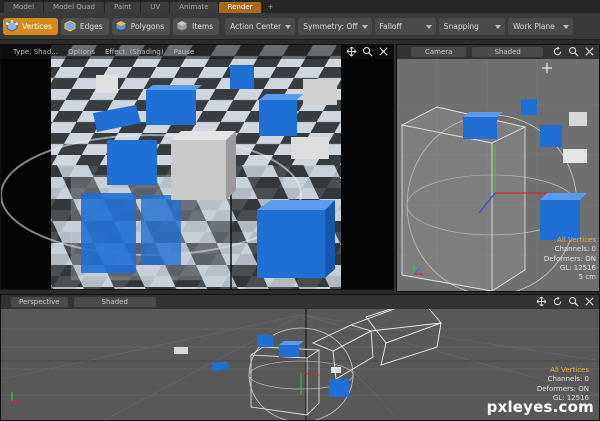  Describe the element at coordinates (418, 270) in the screenshot. I see `camera-axis-icon` at that location.